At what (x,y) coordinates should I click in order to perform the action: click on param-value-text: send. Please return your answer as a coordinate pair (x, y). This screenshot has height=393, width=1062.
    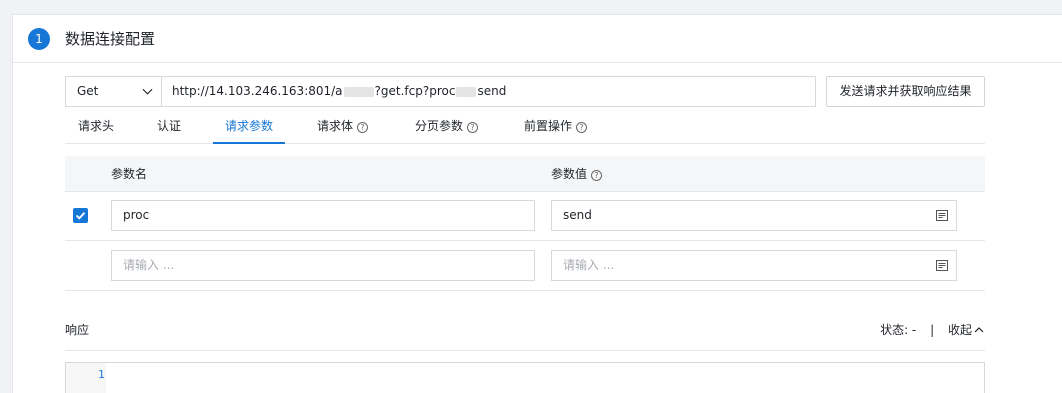
    Looking at the image, I should click on (577, 215).